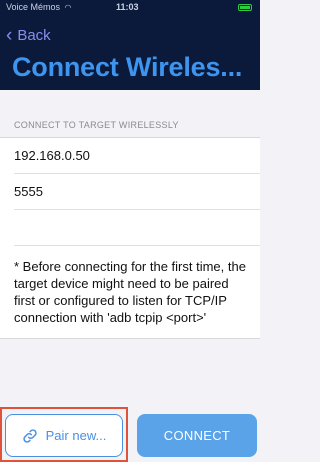  I want to click on back-label: Back, so click(34, 35).